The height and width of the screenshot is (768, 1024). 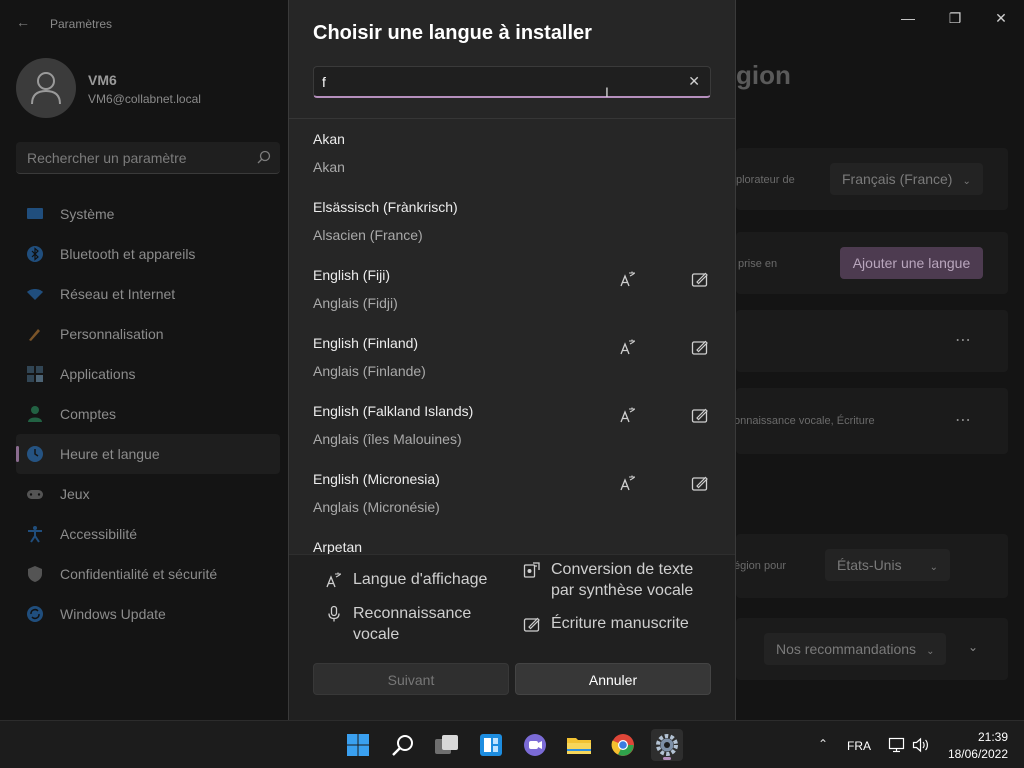 I want to click on sidebar-item-reseau-et-internet: Réseau et Internet, so click(x=148, y=294).